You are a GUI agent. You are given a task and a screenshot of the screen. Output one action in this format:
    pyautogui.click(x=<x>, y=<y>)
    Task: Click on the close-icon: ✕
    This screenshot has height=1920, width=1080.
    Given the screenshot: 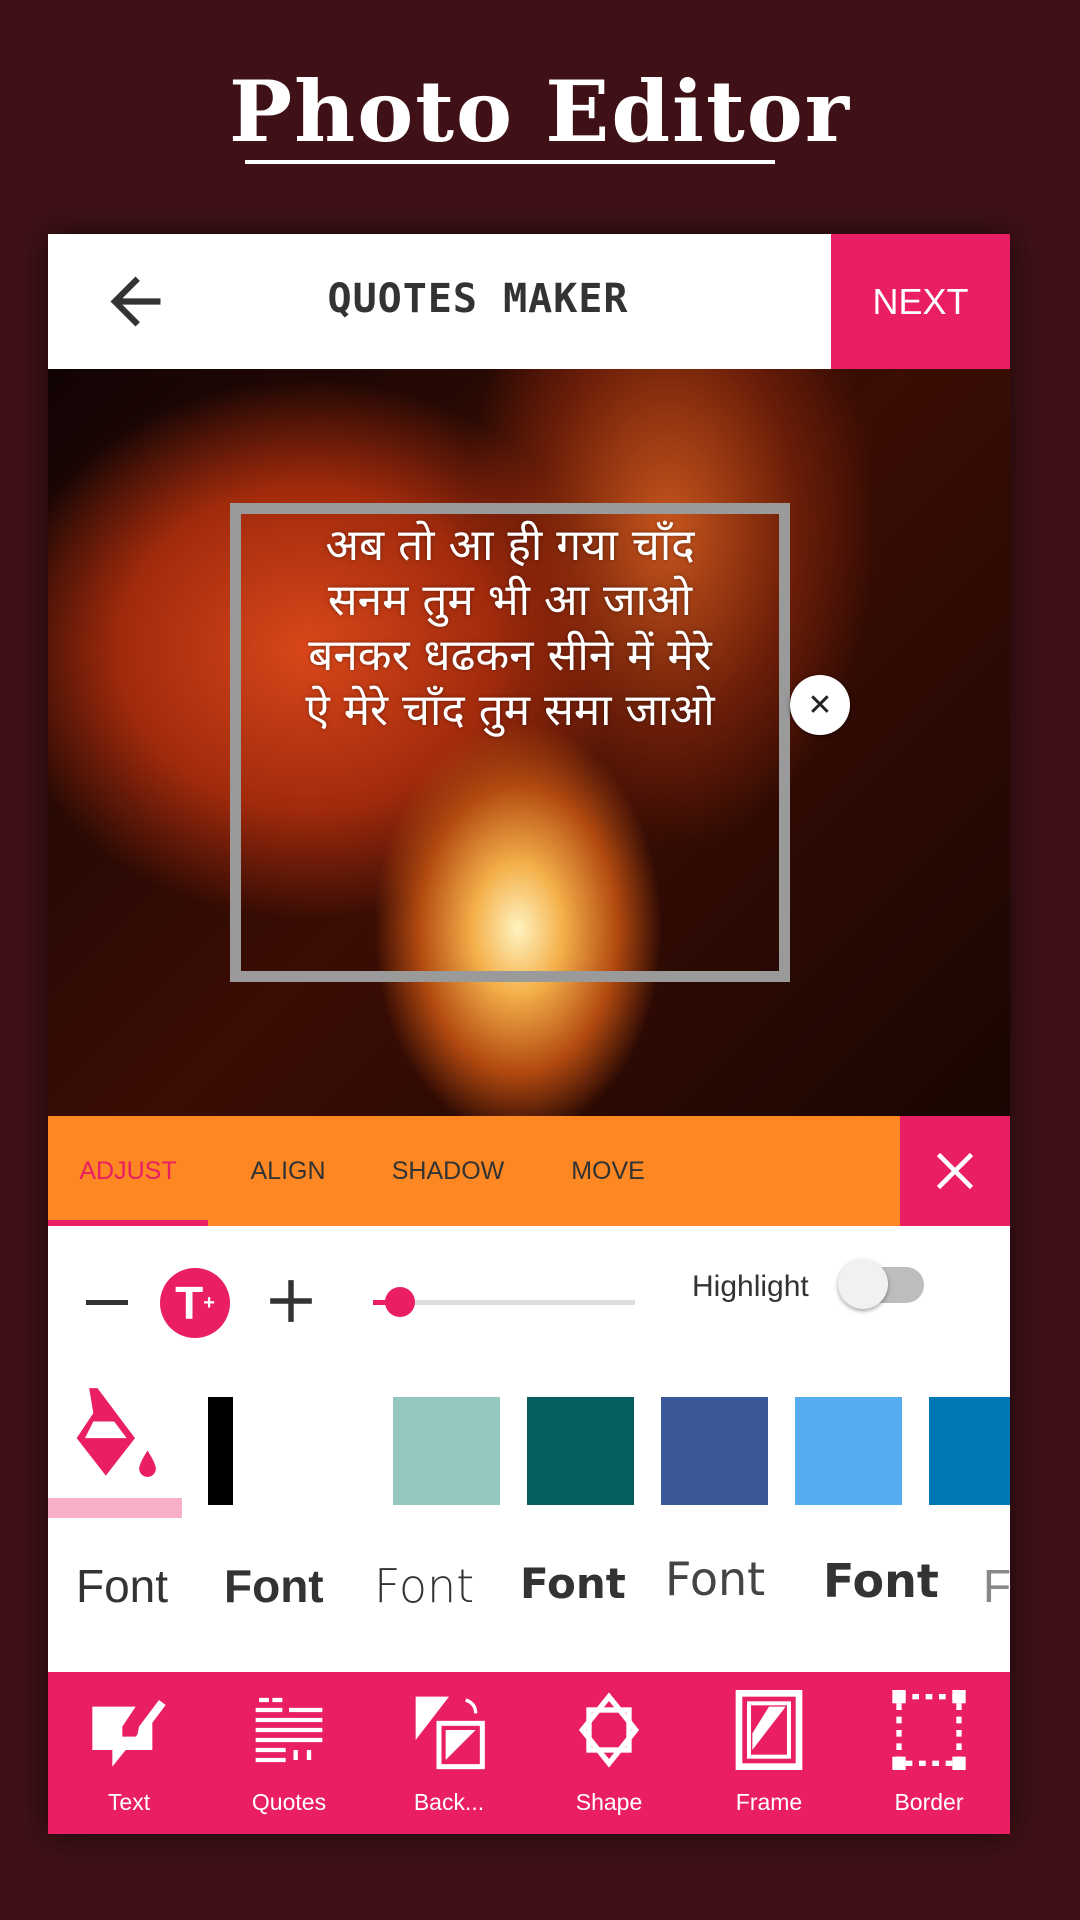 What is the action you would take?
    pyautogui.click(x=820, y=705)
    